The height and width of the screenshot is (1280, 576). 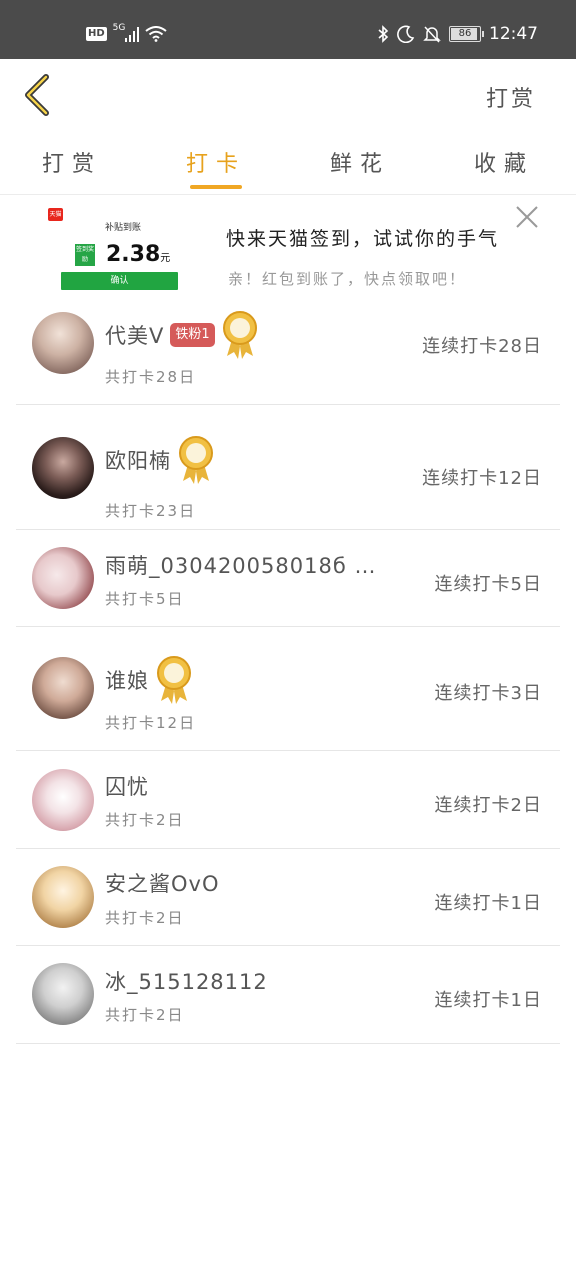 What do you see at coordinates (119, 27) in the screenshot?
I see `network-type: 5G` at bounding box center [119, 27].